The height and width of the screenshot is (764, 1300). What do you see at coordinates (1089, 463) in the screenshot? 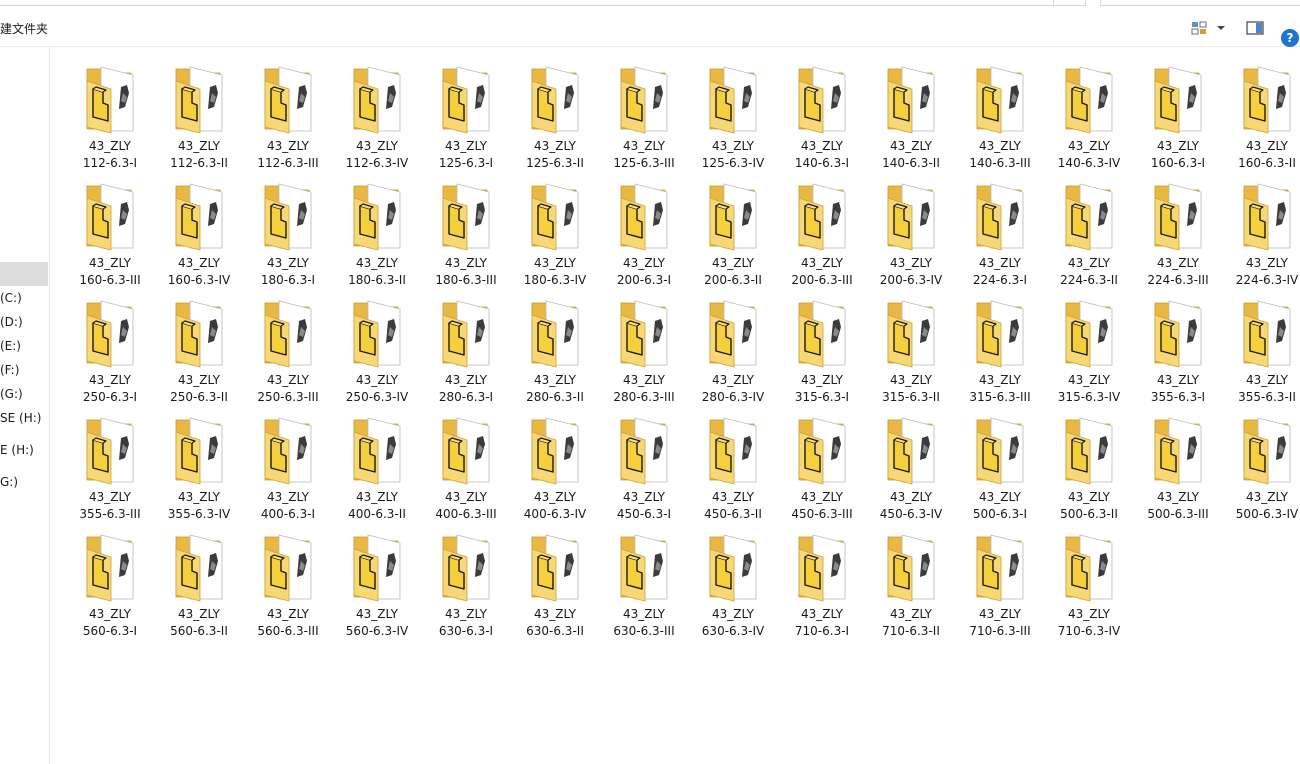
I see `folder-item: 43_ZLY 500-6.3-II` at bounding box center [1089, 463].